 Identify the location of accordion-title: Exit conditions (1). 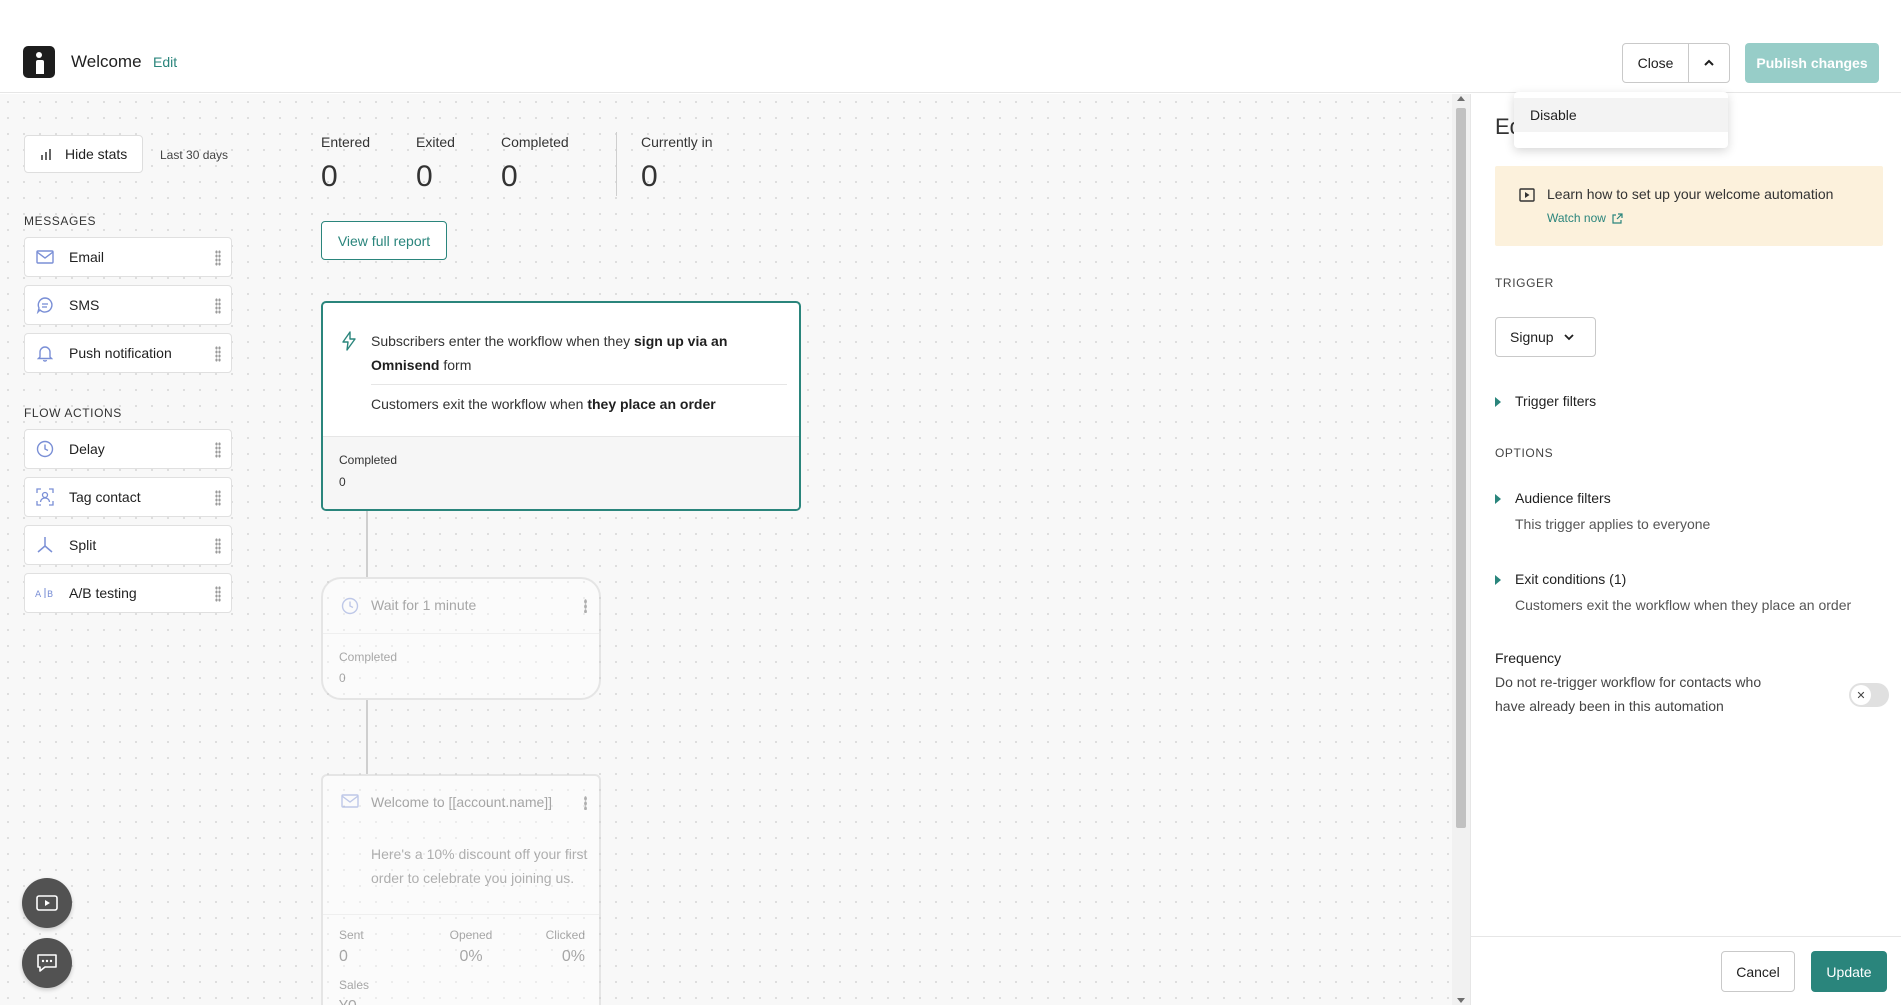
(1571, 579).